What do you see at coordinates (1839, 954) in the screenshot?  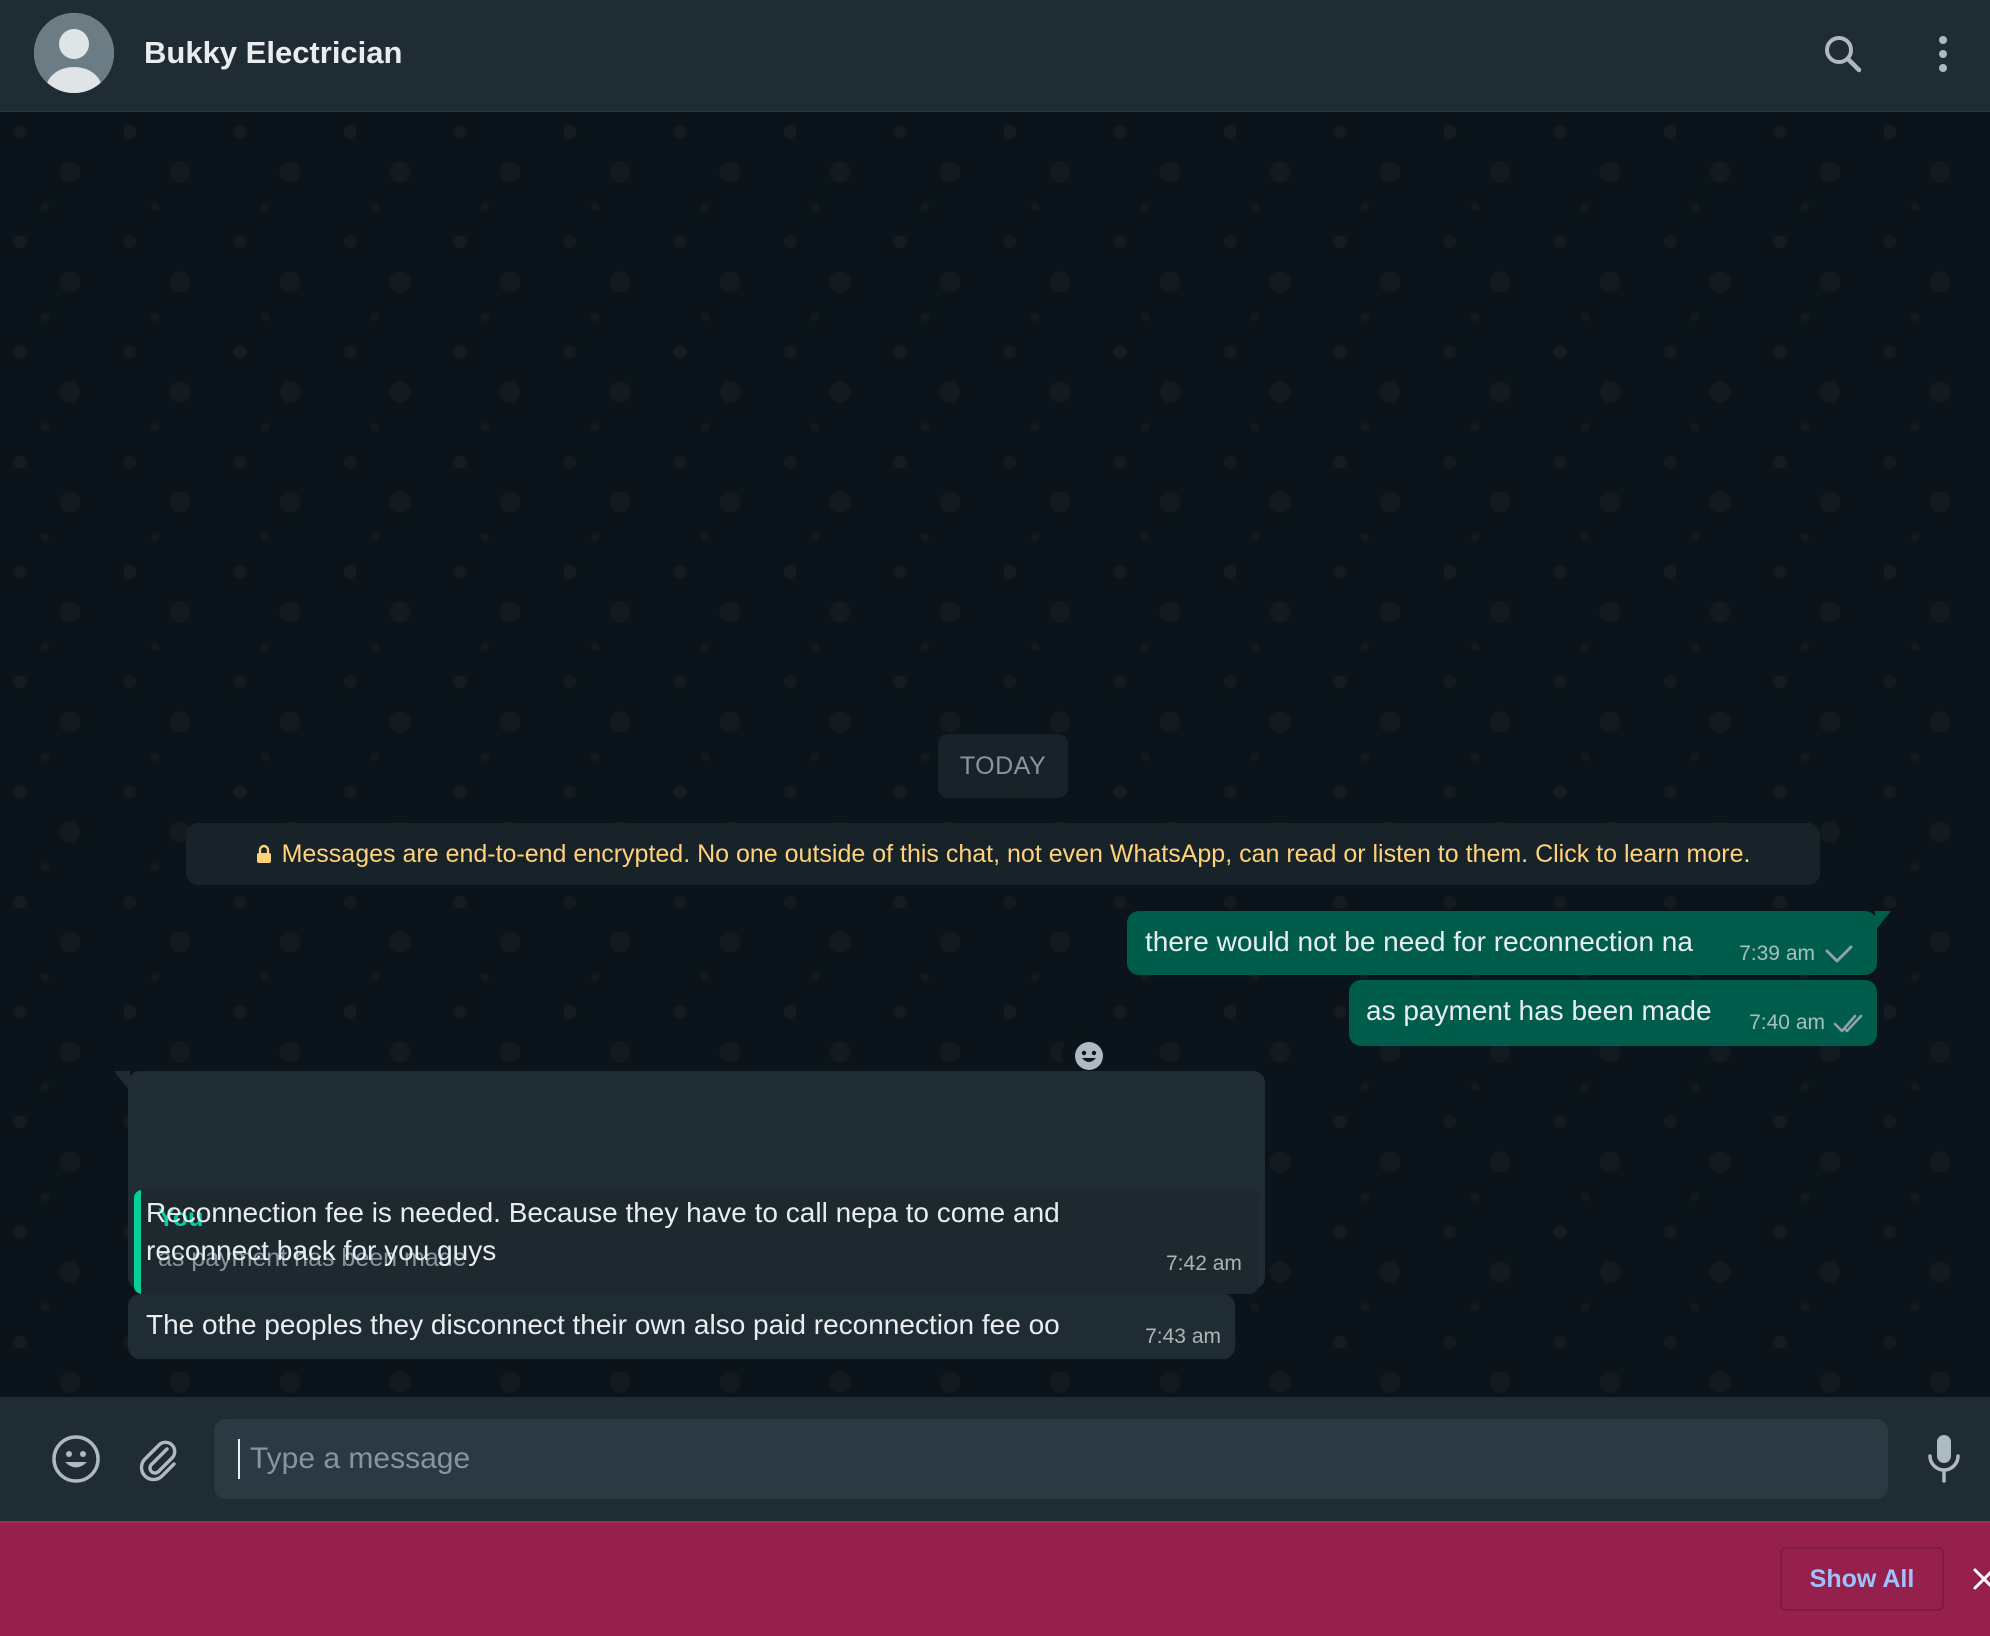 I see `single-check-icon` at bounding box center [1839, 954].